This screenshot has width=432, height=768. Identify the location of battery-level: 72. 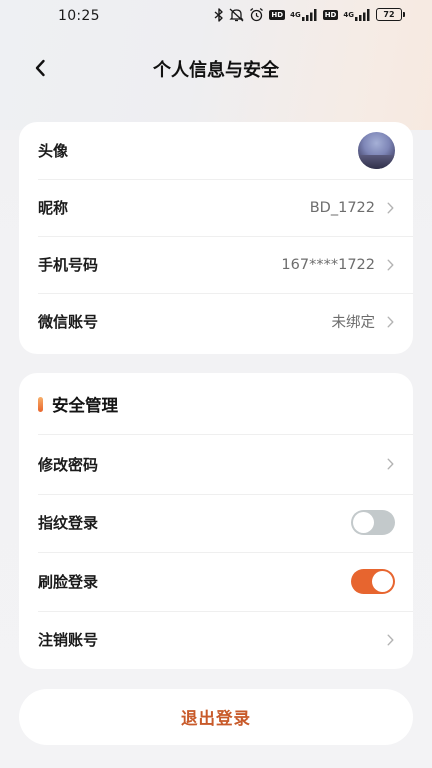
(389, 14).